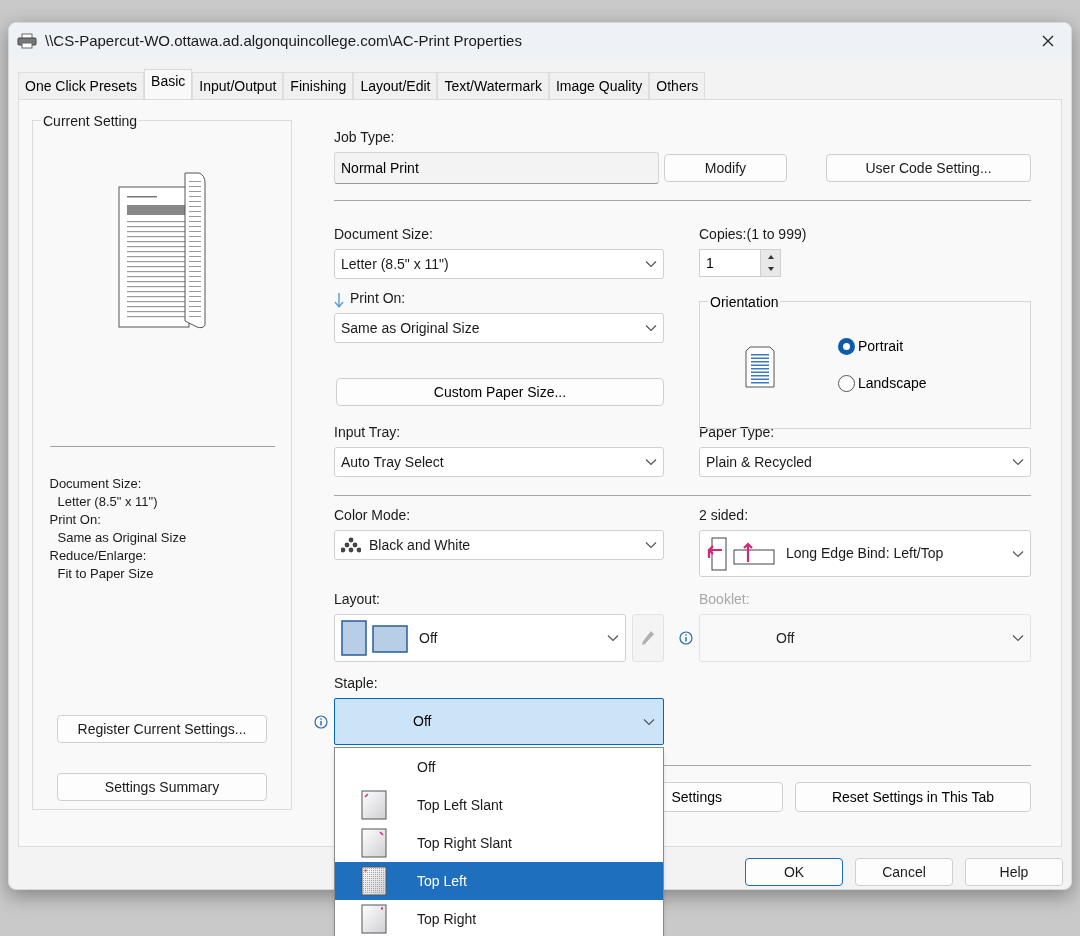  Describe the element at coordinates (368, 432) in the screenshot. I see `field-label: Input Tray:` at that location.